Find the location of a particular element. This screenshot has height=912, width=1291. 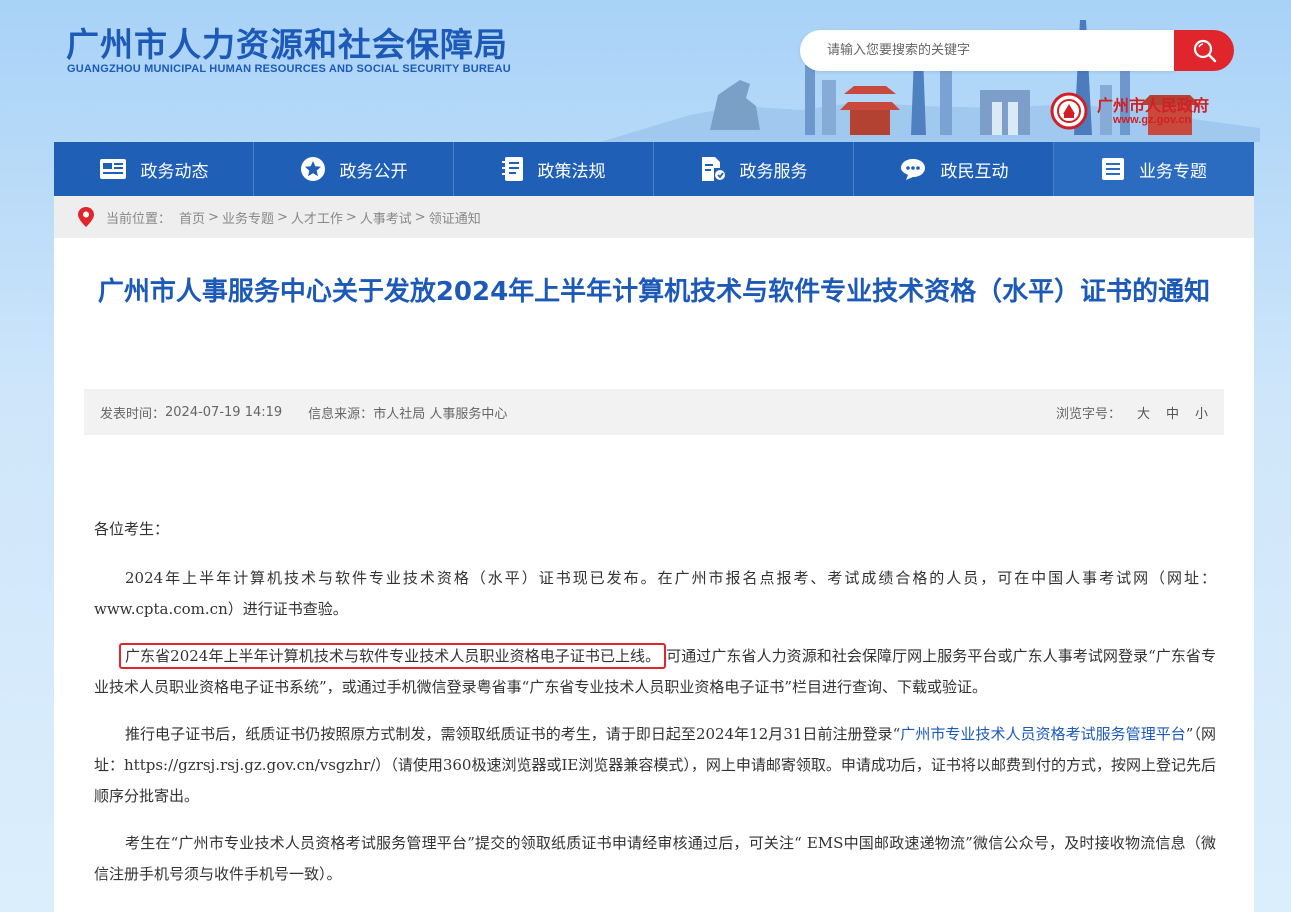

nav-item-news: 政务动态 is located at coordinates (154, 169).